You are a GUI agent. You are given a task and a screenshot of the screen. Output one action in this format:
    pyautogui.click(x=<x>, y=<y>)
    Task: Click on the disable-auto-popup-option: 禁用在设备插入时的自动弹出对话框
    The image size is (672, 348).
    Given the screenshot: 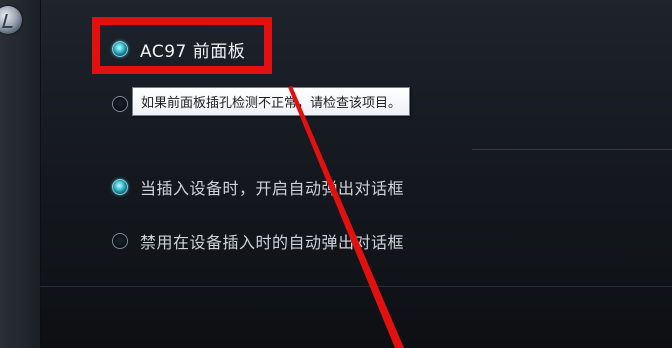 What is the action you would take?
    pyautogui.click(x=258, y=241)
    